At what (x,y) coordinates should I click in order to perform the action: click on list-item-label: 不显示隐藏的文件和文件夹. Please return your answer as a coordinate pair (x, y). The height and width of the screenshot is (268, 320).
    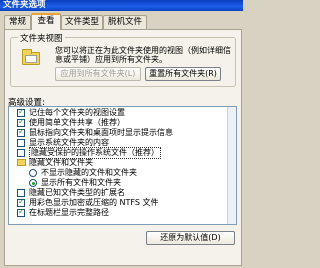
    Looking at the image, I should click on (89, 172).